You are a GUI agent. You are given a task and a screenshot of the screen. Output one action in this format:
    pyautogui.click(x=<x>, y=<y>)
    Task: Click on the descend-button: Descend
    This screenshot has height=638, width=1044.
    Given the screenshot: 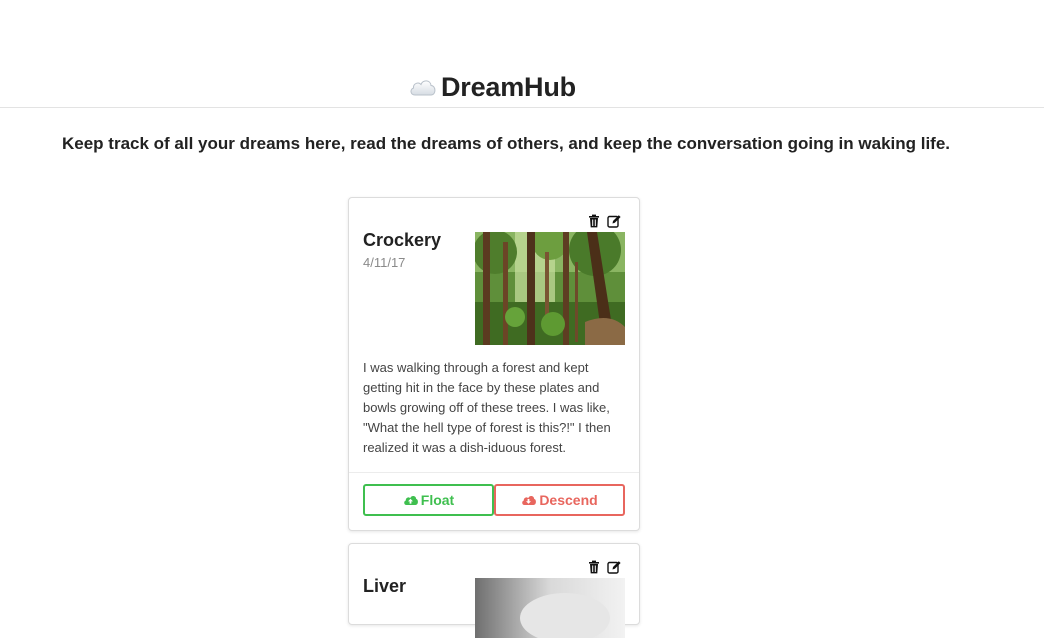 What is the action you would take?
    pyautogui.click(x=559, y=500)
    